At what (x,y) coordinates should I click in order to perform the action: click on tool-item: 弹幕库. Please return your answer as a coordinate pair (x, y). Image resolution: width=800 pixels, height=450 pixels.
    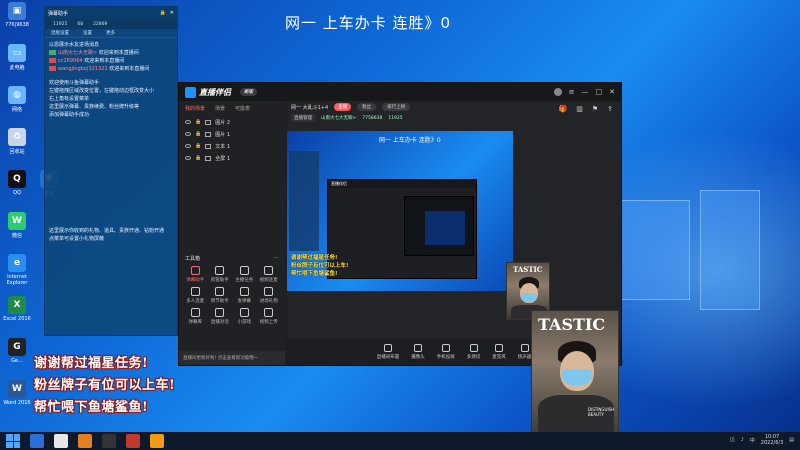
    Looking at the image, I should click on (195, 316).